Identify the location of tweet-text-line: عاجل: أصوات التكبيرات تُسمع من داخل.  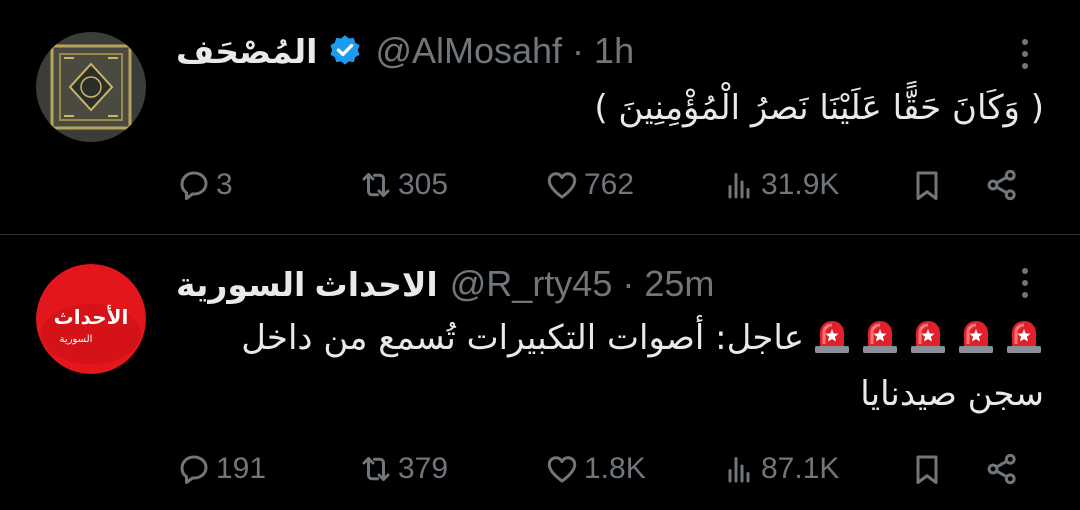
(629, 338).